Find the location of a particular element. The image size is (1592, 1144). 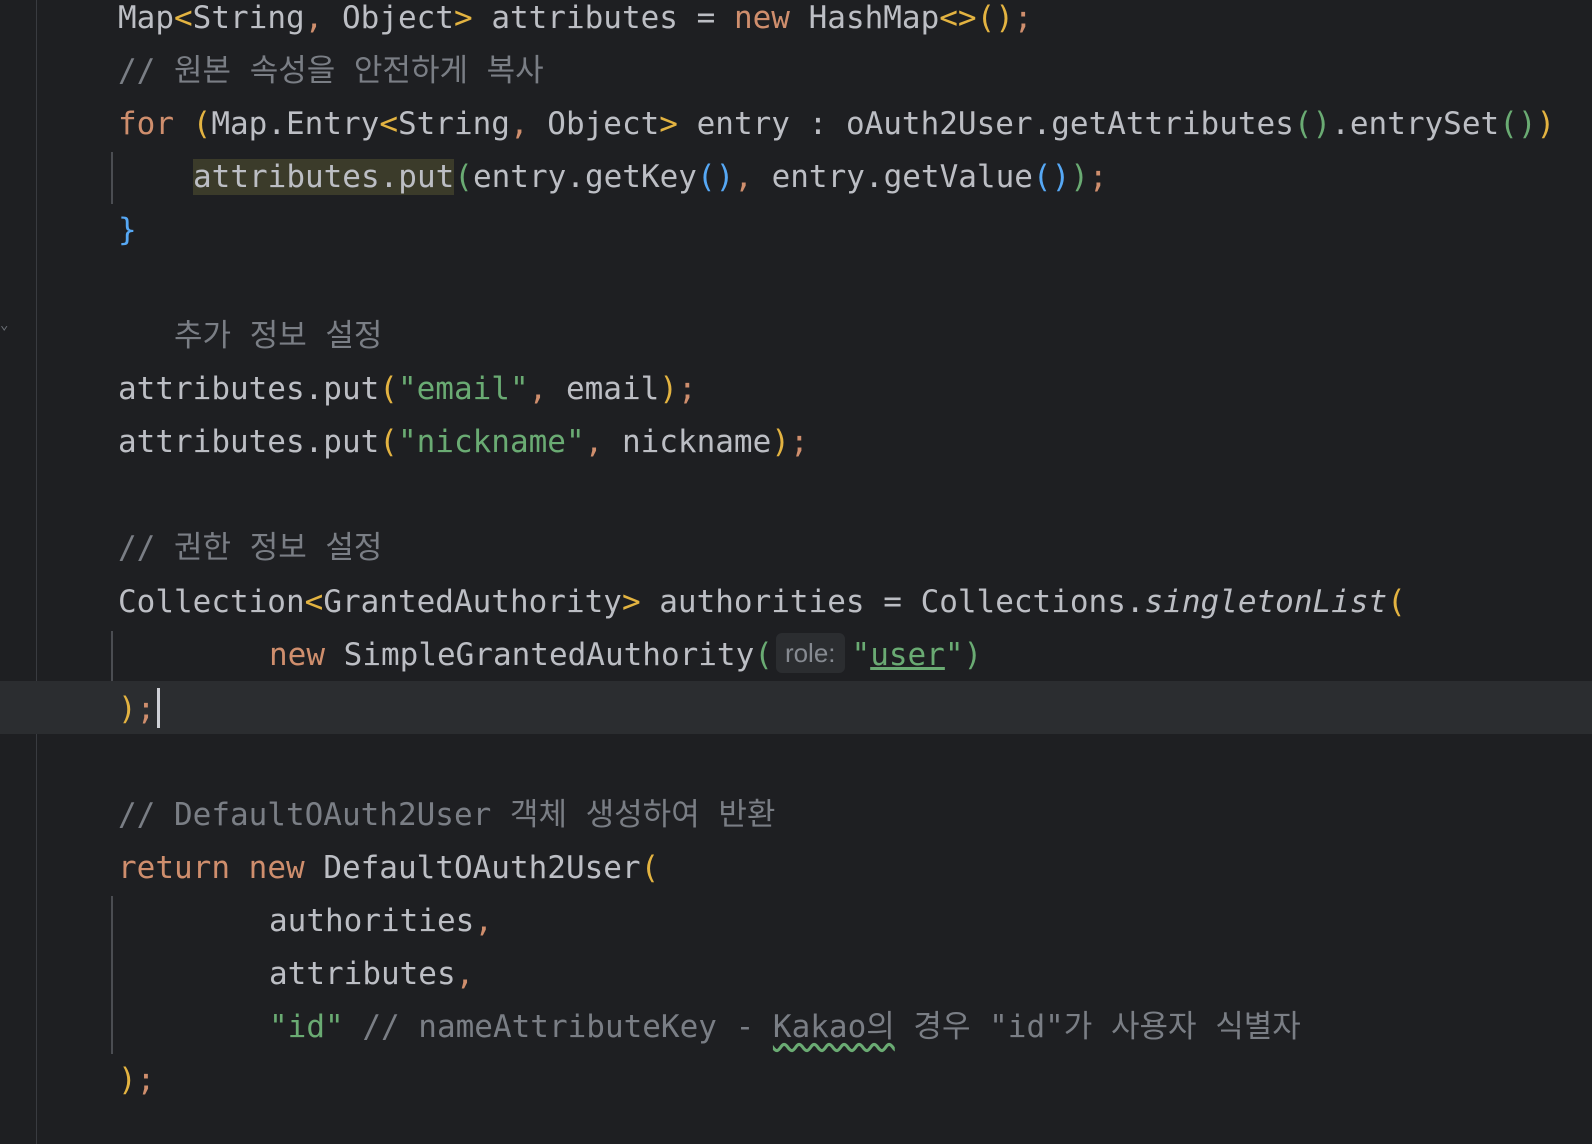

keyword-return: return is located at coordinates (174, 868).